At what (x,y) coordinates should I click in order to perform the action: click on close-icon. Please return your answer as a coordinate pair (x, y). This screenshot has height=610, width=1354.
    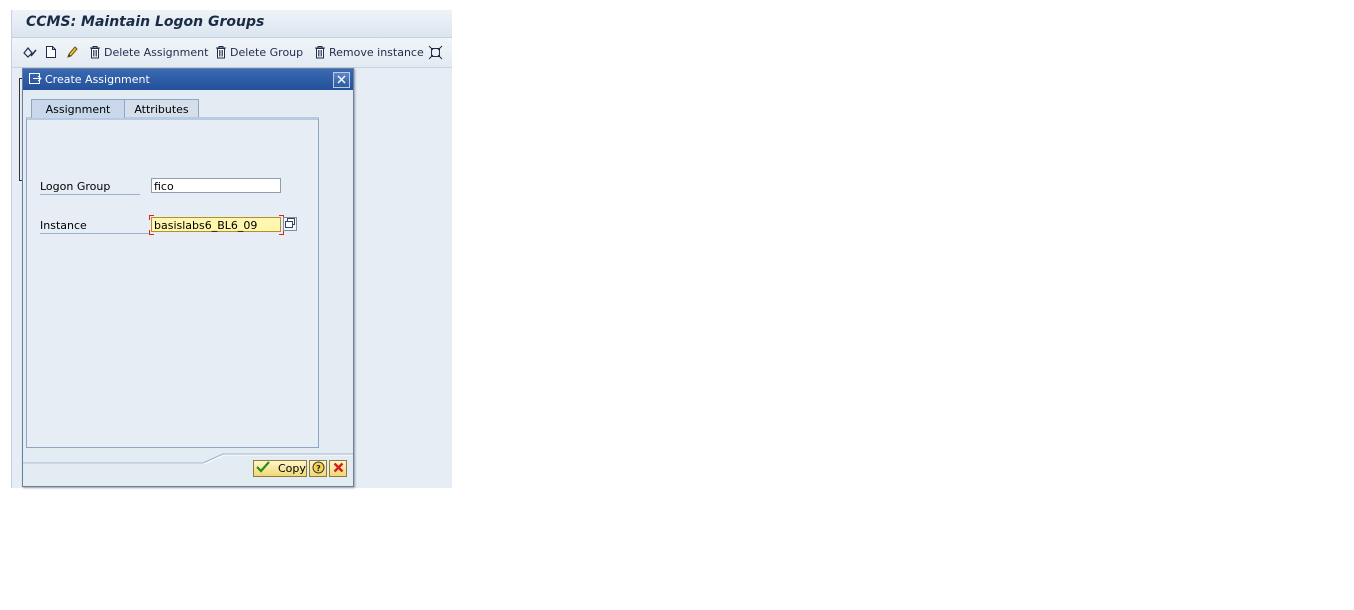
    Looking at the image, I should click on (341, 80).